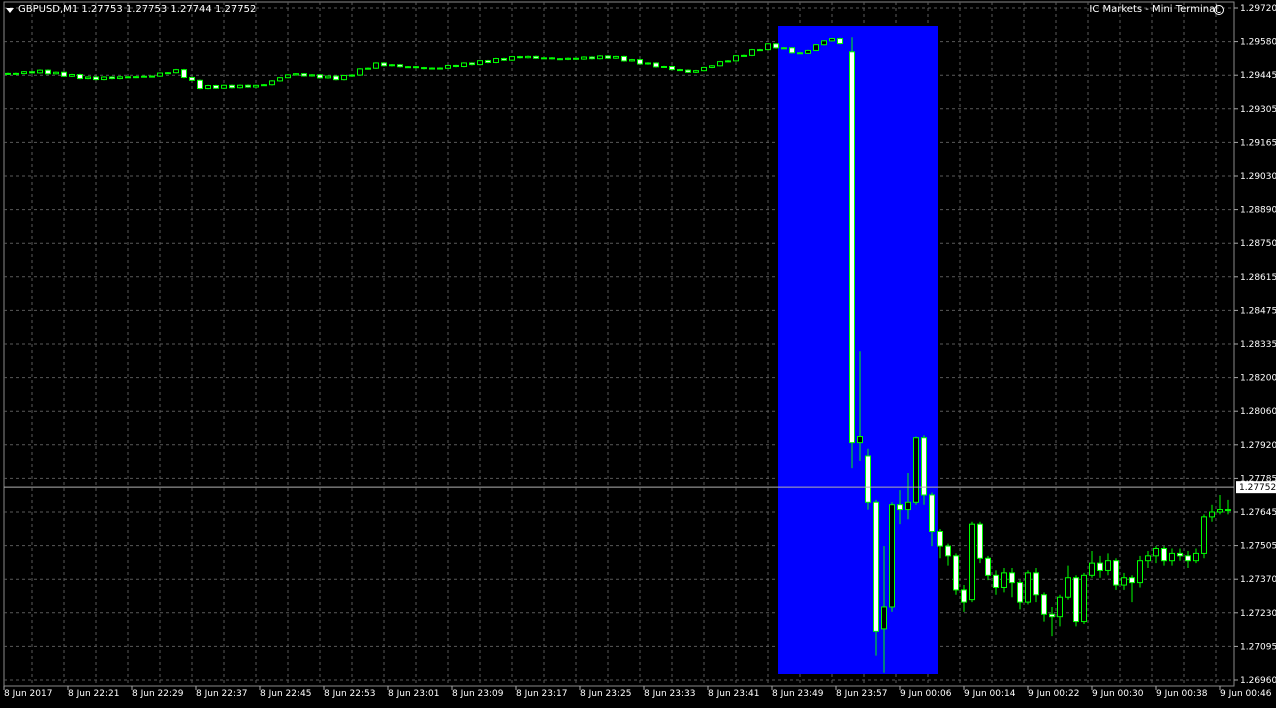  I want to click on collapse-triangle-icon, so click(10, 10).